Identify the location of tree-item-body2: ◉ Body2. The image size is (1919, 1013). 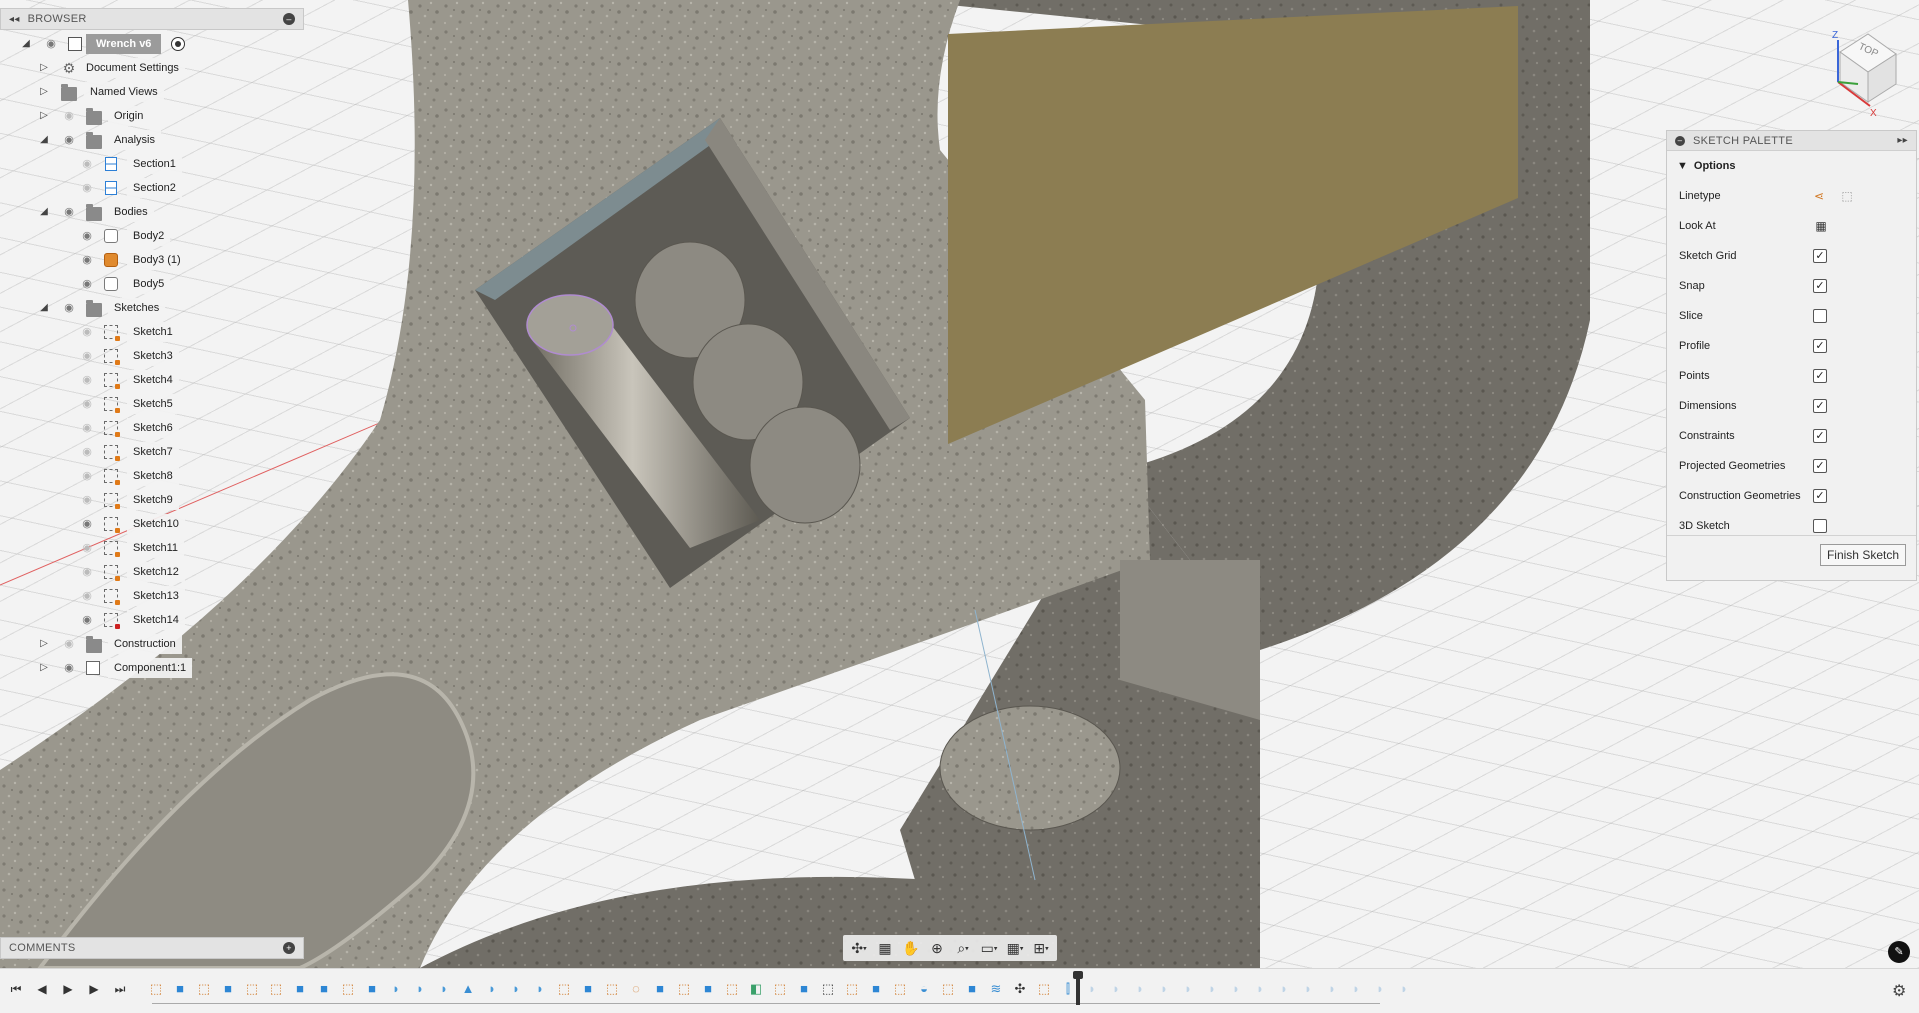
(152, 236).